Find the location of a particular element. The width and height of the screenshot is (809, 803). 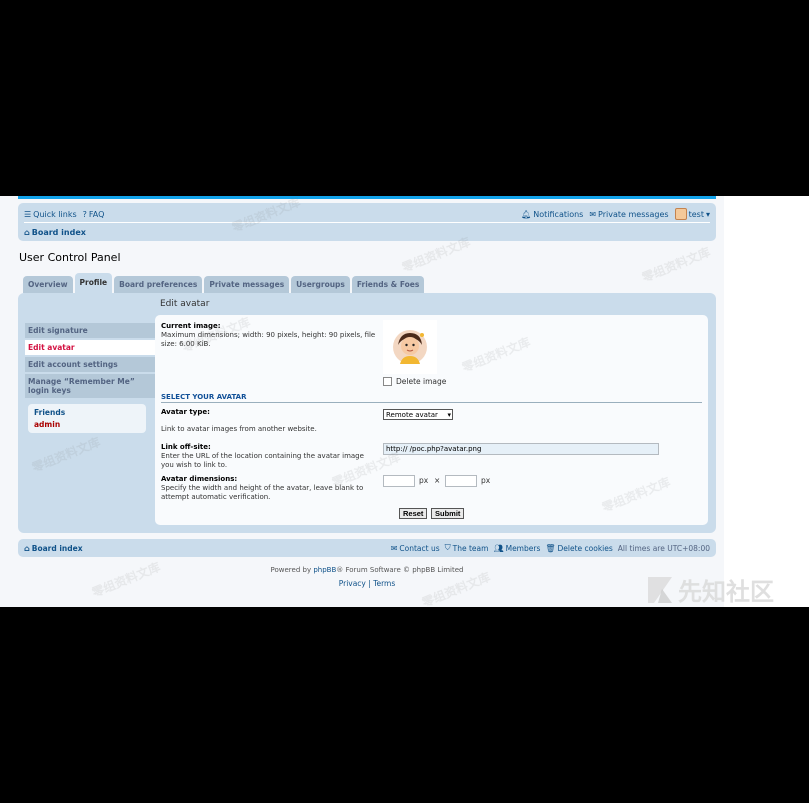

link-offsite-label: Link off-site: is located at coordinates (186, 447).